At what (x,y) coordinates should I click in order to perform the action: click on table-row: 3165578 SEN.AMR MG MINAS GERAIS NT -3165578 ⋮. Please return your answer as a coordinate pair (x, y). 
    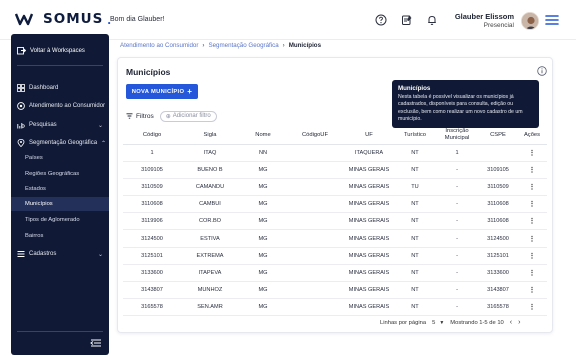
    Looking at the image, I should click on (335, 307).